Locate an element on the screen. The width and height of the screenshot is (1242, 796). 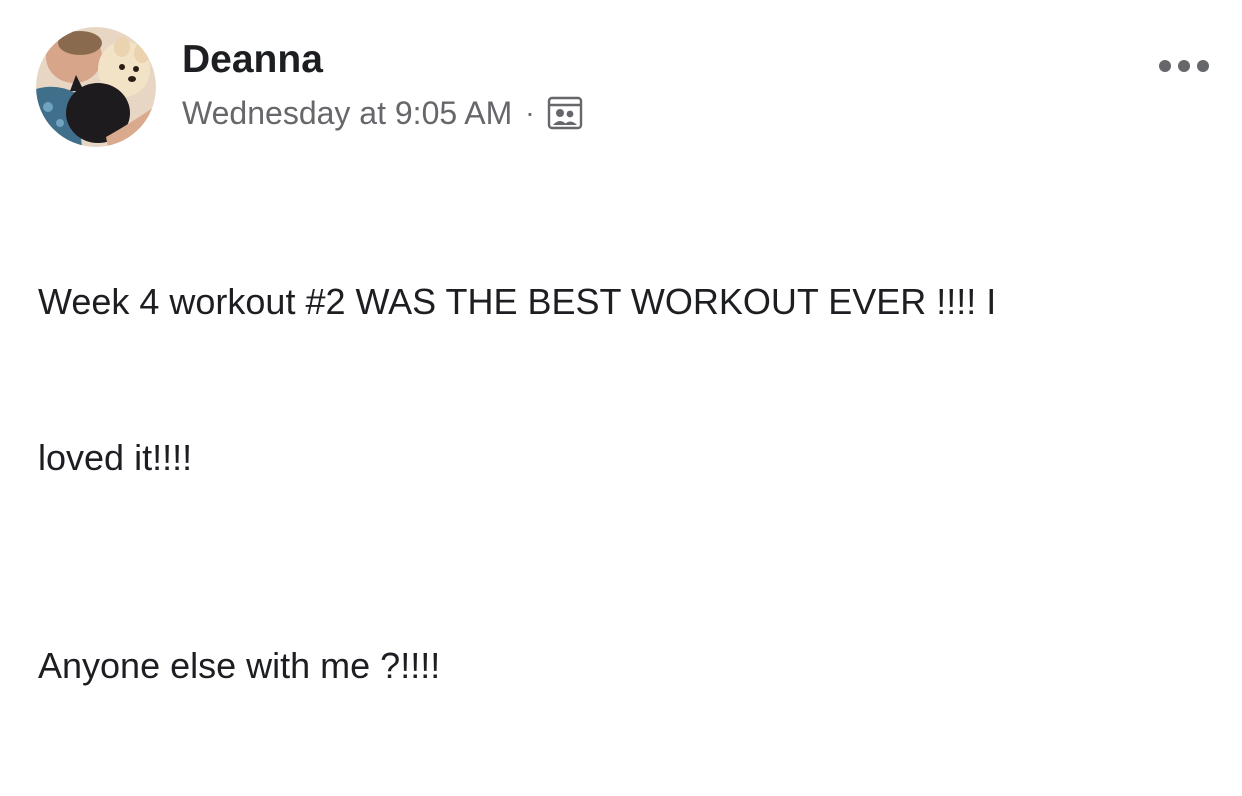
author-name: Deanna is located at coordinates (252, 60).